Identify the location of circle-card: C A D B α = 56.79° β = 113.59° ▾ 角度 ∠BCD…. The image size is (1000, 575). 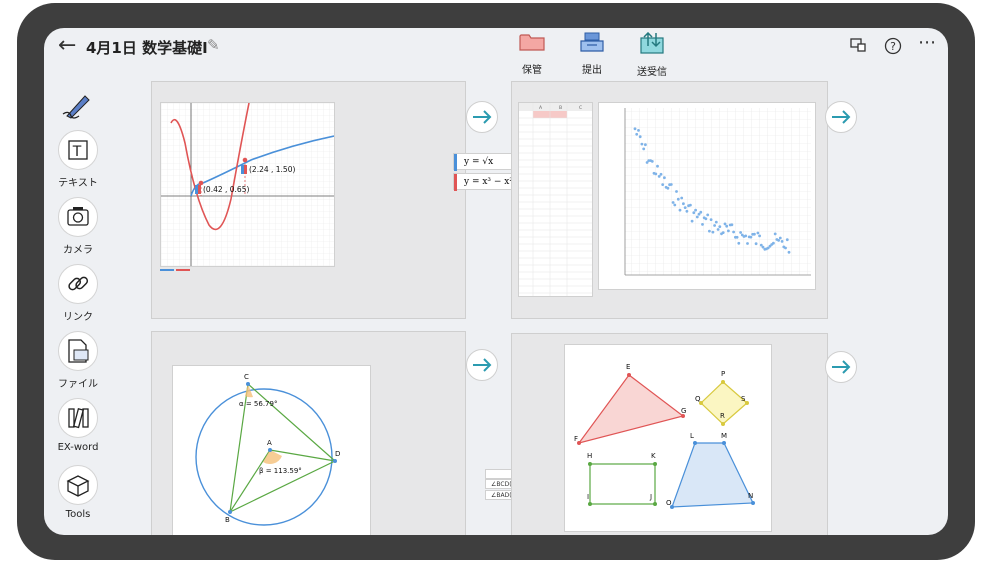
(357, 433).